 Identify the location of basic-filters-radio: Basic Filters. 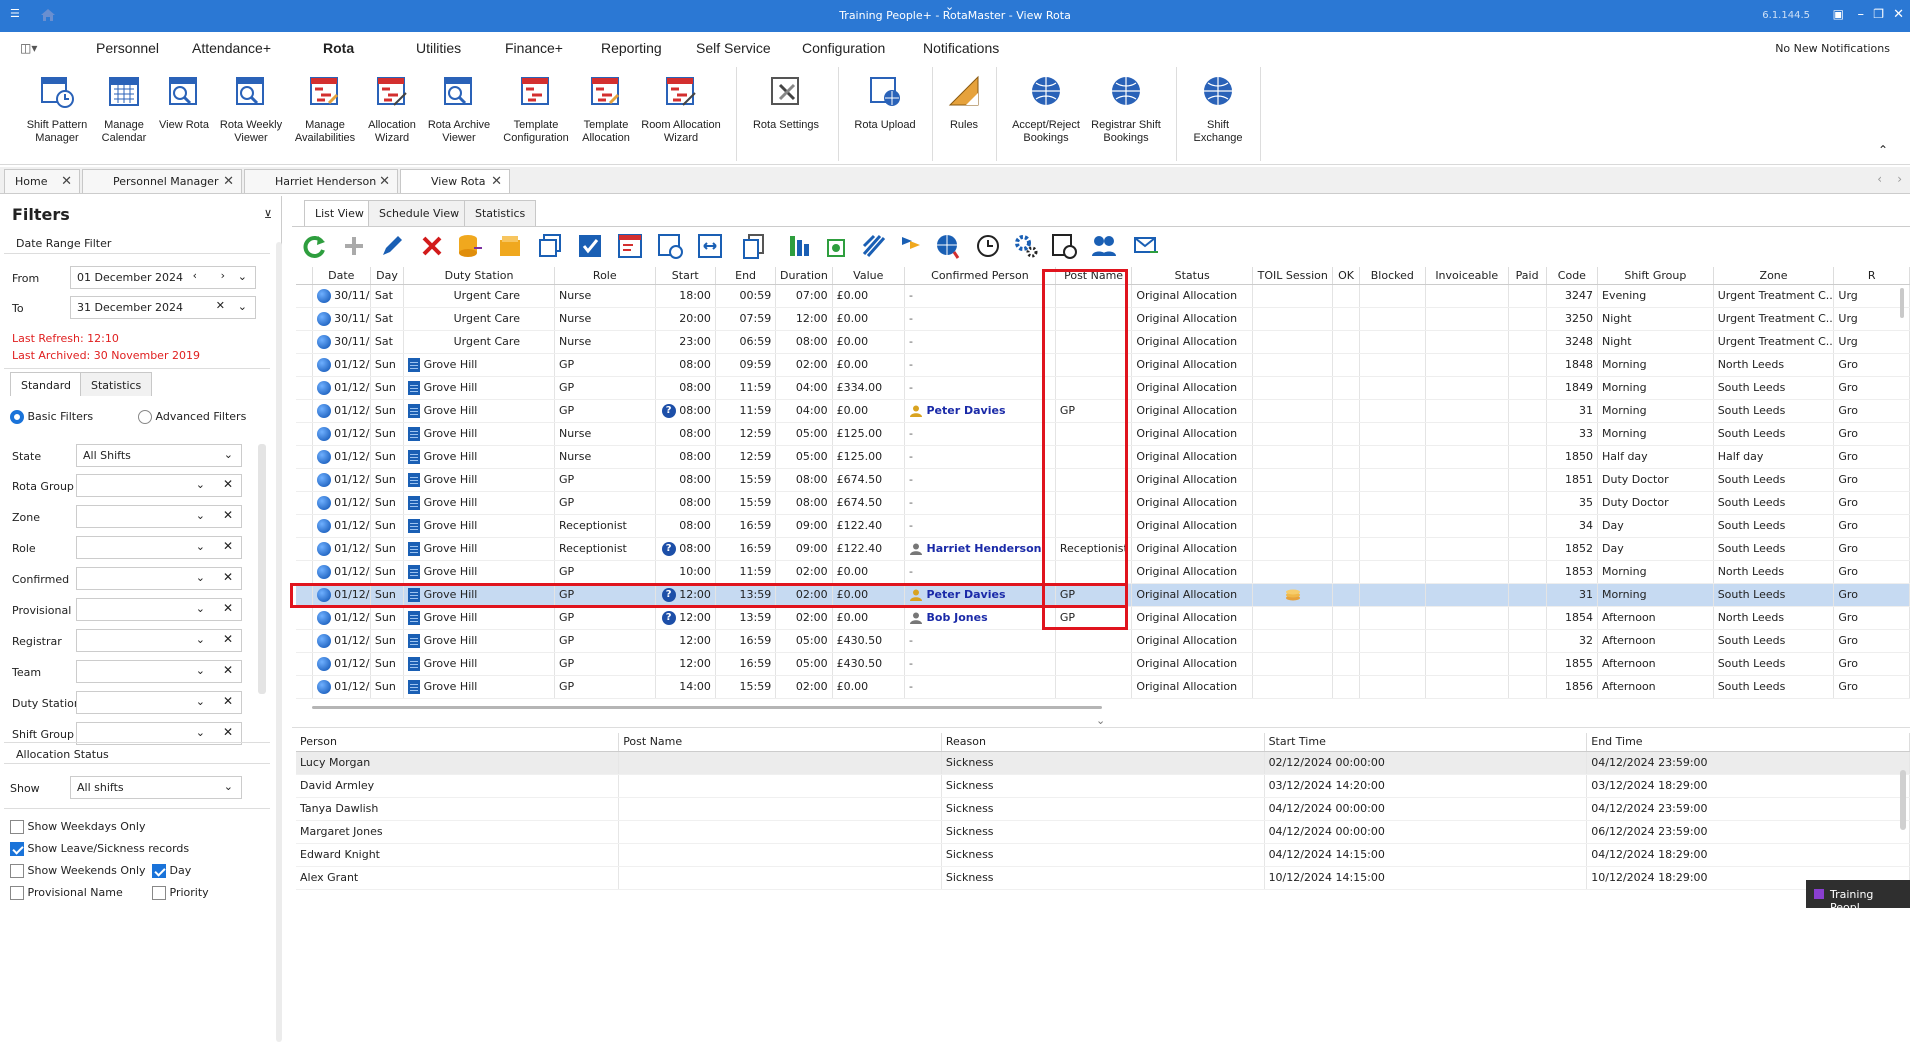
(51, 417).